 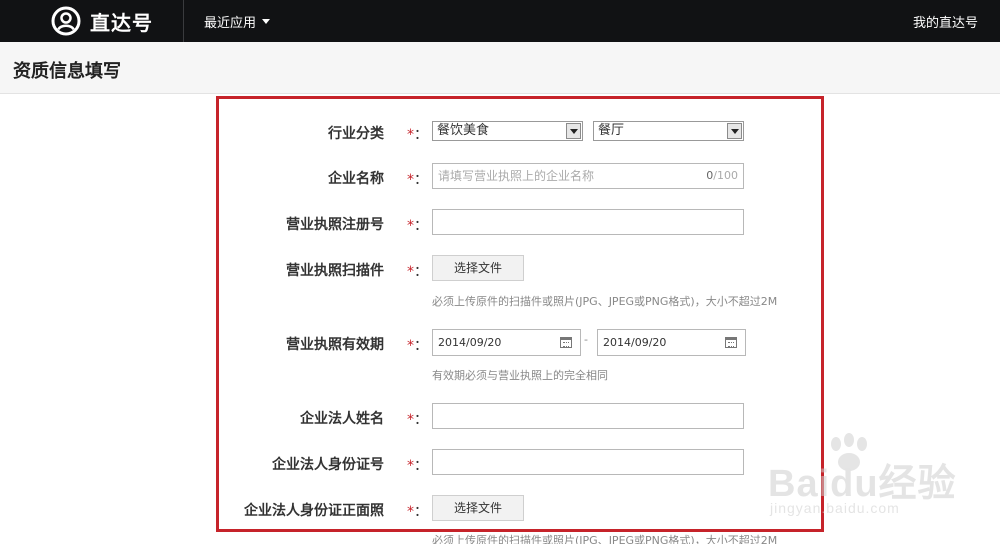 I want to click on legal-person-name-input, so click(x=588, y=416).